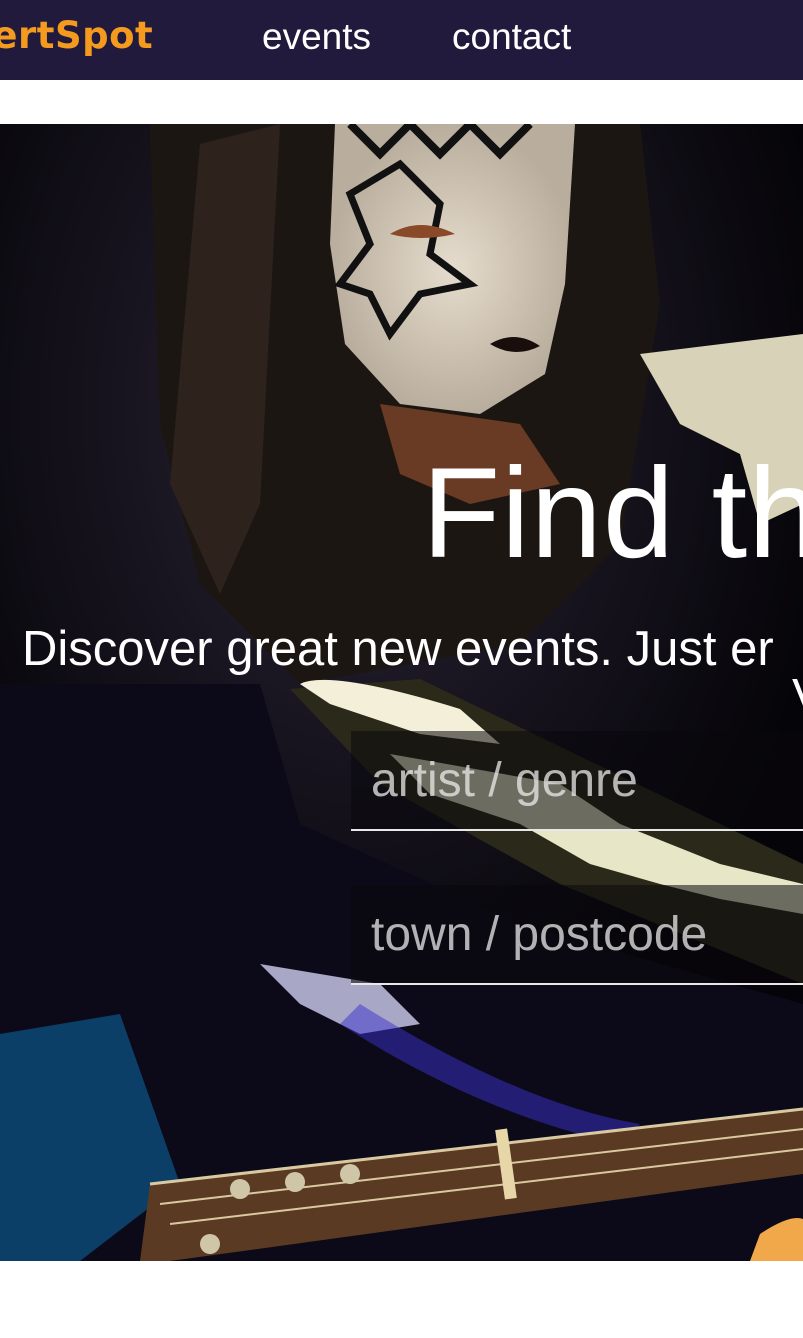 This screenshot has width=803, height=1338. I want to click on town-postcode-input, so click(577, 935).